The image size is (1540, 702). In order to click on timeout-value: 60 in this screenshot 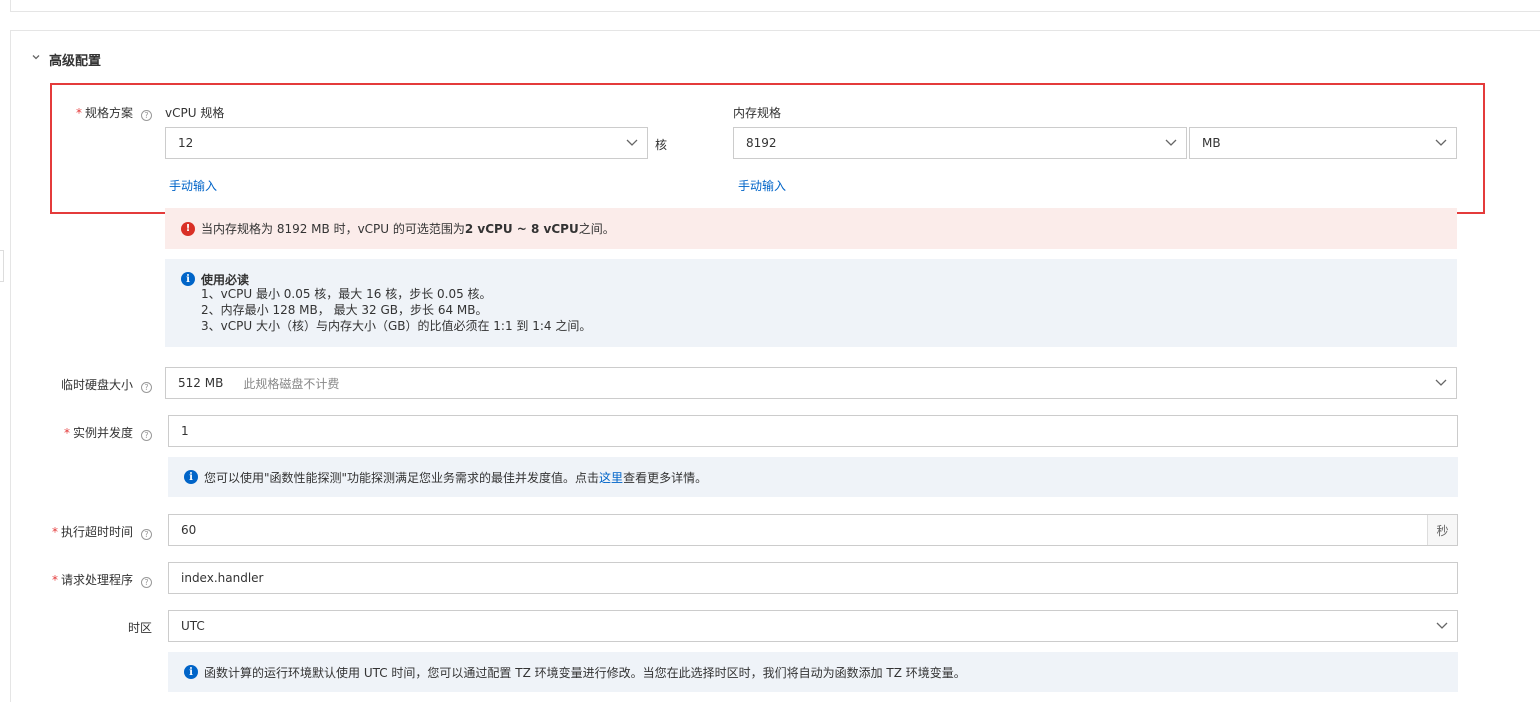, I will do `click(189, 530)`.